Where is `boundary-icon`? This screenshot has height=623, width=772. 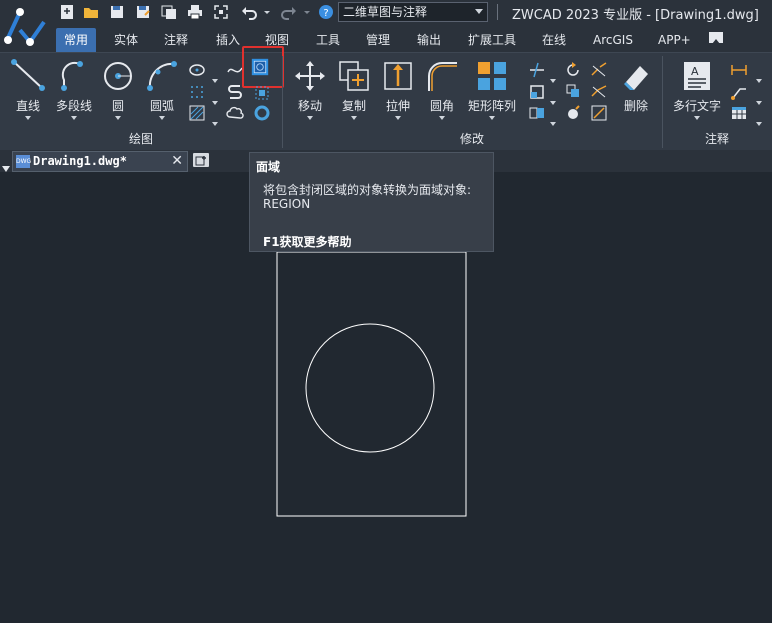
boundary-icon is located at coordinates (262, 93).